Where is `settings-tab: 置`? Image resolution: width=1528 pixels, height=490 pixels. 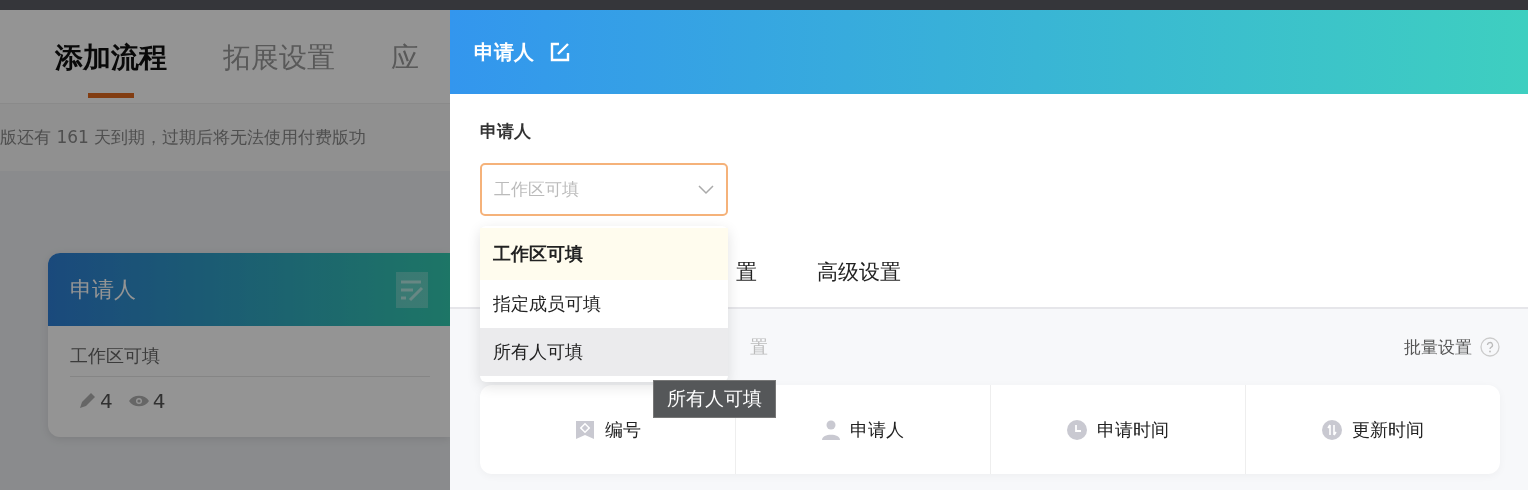 settings-tab: 置 is located at coordinates (746, 272).